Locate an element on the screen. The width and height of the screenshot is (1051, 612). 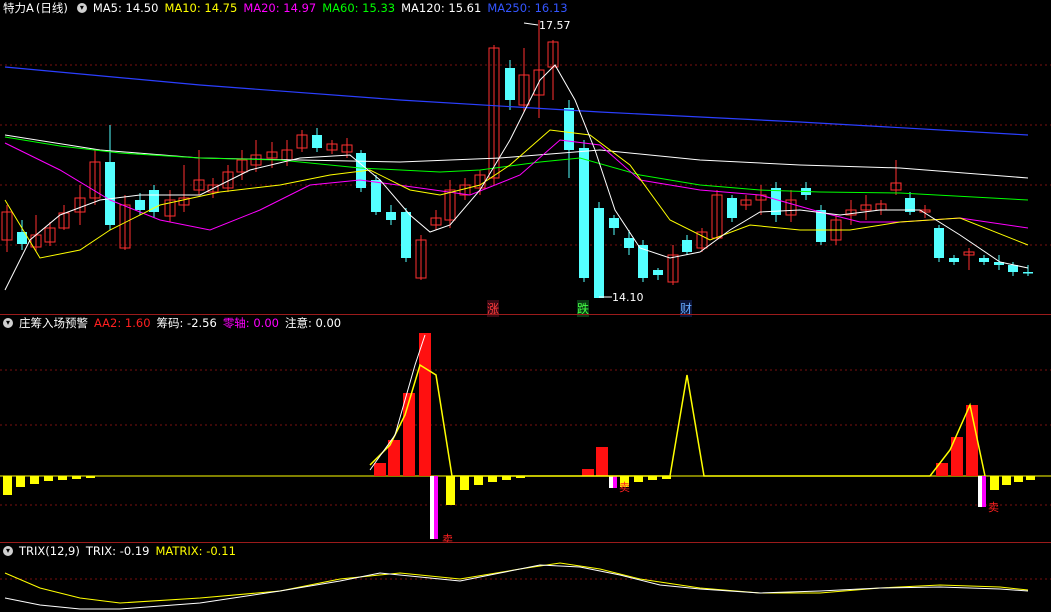
trix-chart is located at coordinates (525, 577).